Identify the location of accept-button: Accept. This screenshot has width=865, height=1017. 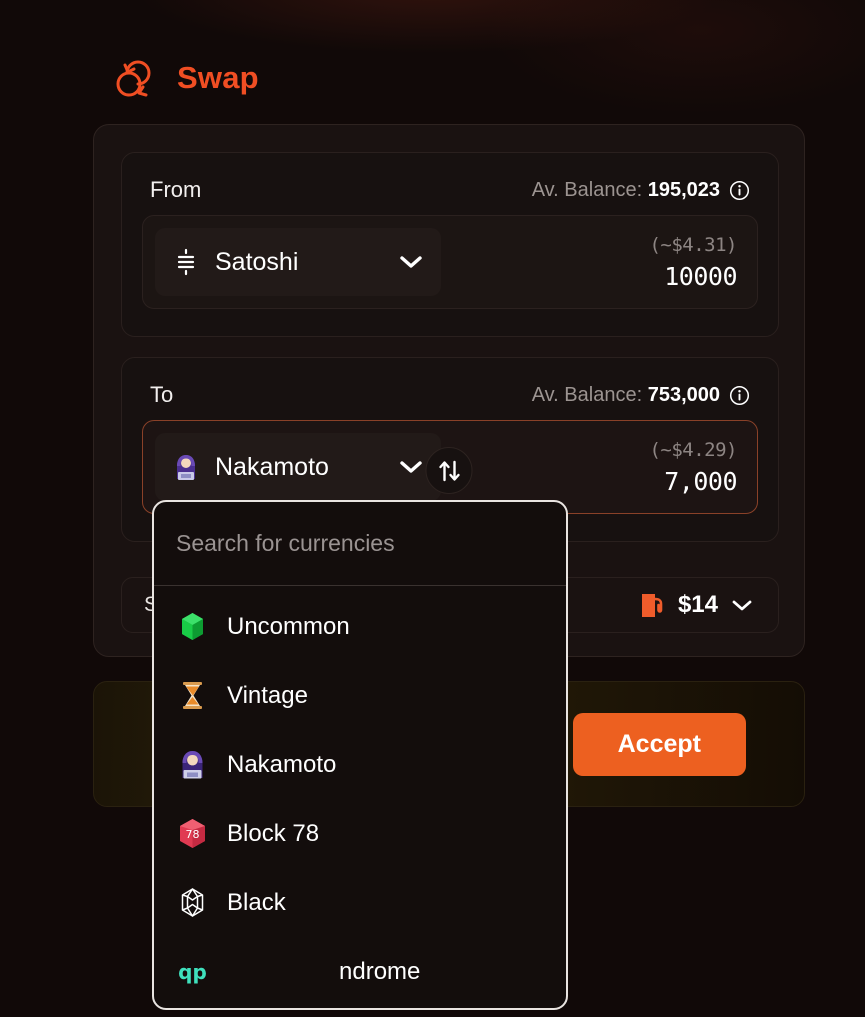
(659, 744).